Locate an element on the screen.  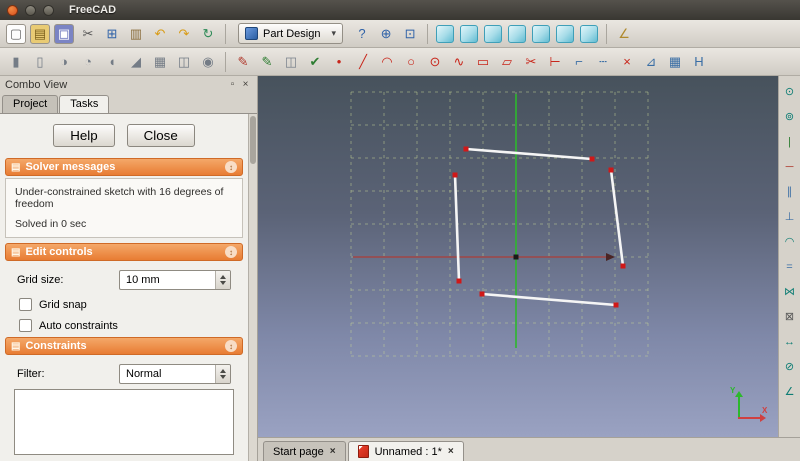
view-front-icon is located at coordinates (469, 33).